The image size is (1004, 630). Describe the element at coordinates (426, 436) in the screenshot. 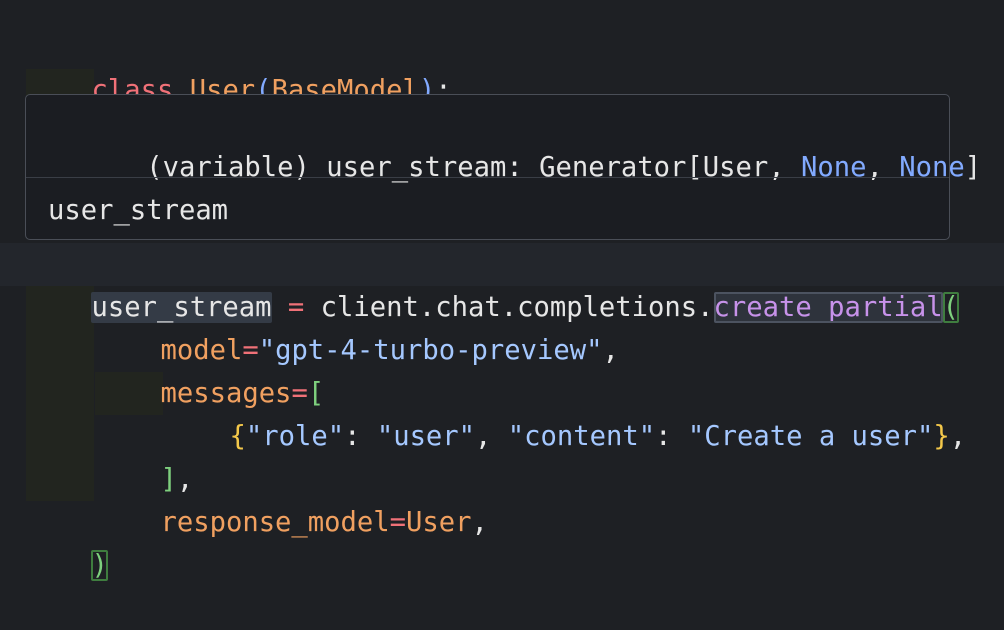

I see `dict-value-user: "user"` at that location.